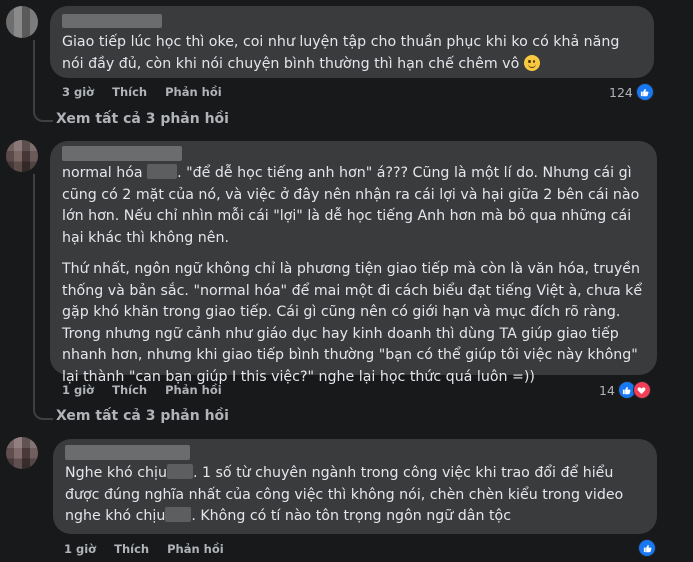  Describe the element at coordinates (78, 92) in the screenshot. I see `comment-time: 3 giờ` at that location.